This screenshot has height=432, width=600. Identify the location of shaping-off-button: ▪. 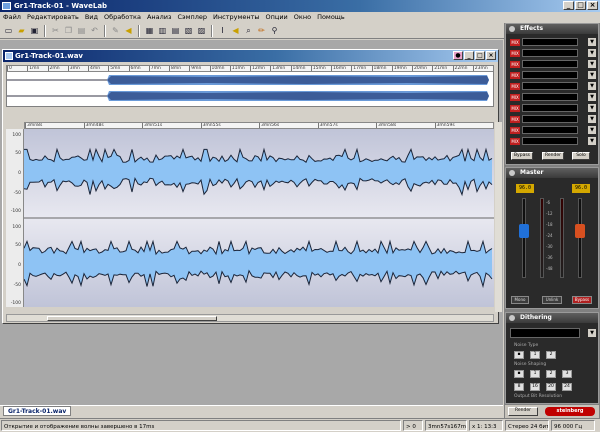
(519, 374).